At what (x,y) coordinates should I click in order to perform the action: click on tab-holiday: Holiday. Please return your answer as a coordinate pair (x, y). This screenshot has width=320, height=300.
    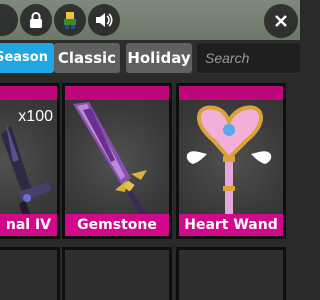
    Looking at the image, I should click on (159, 58).